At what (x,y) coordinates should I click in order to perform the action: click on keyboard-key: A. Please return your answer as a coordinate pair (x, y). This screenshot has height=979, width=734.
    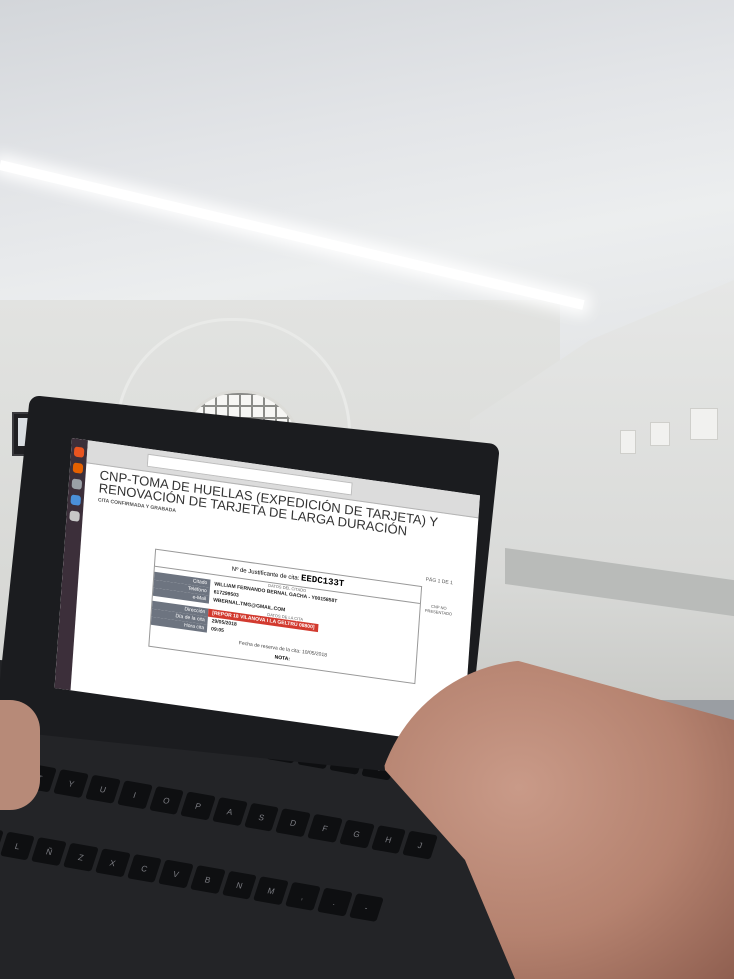
    Looking at the image, I should click on (230, 812).